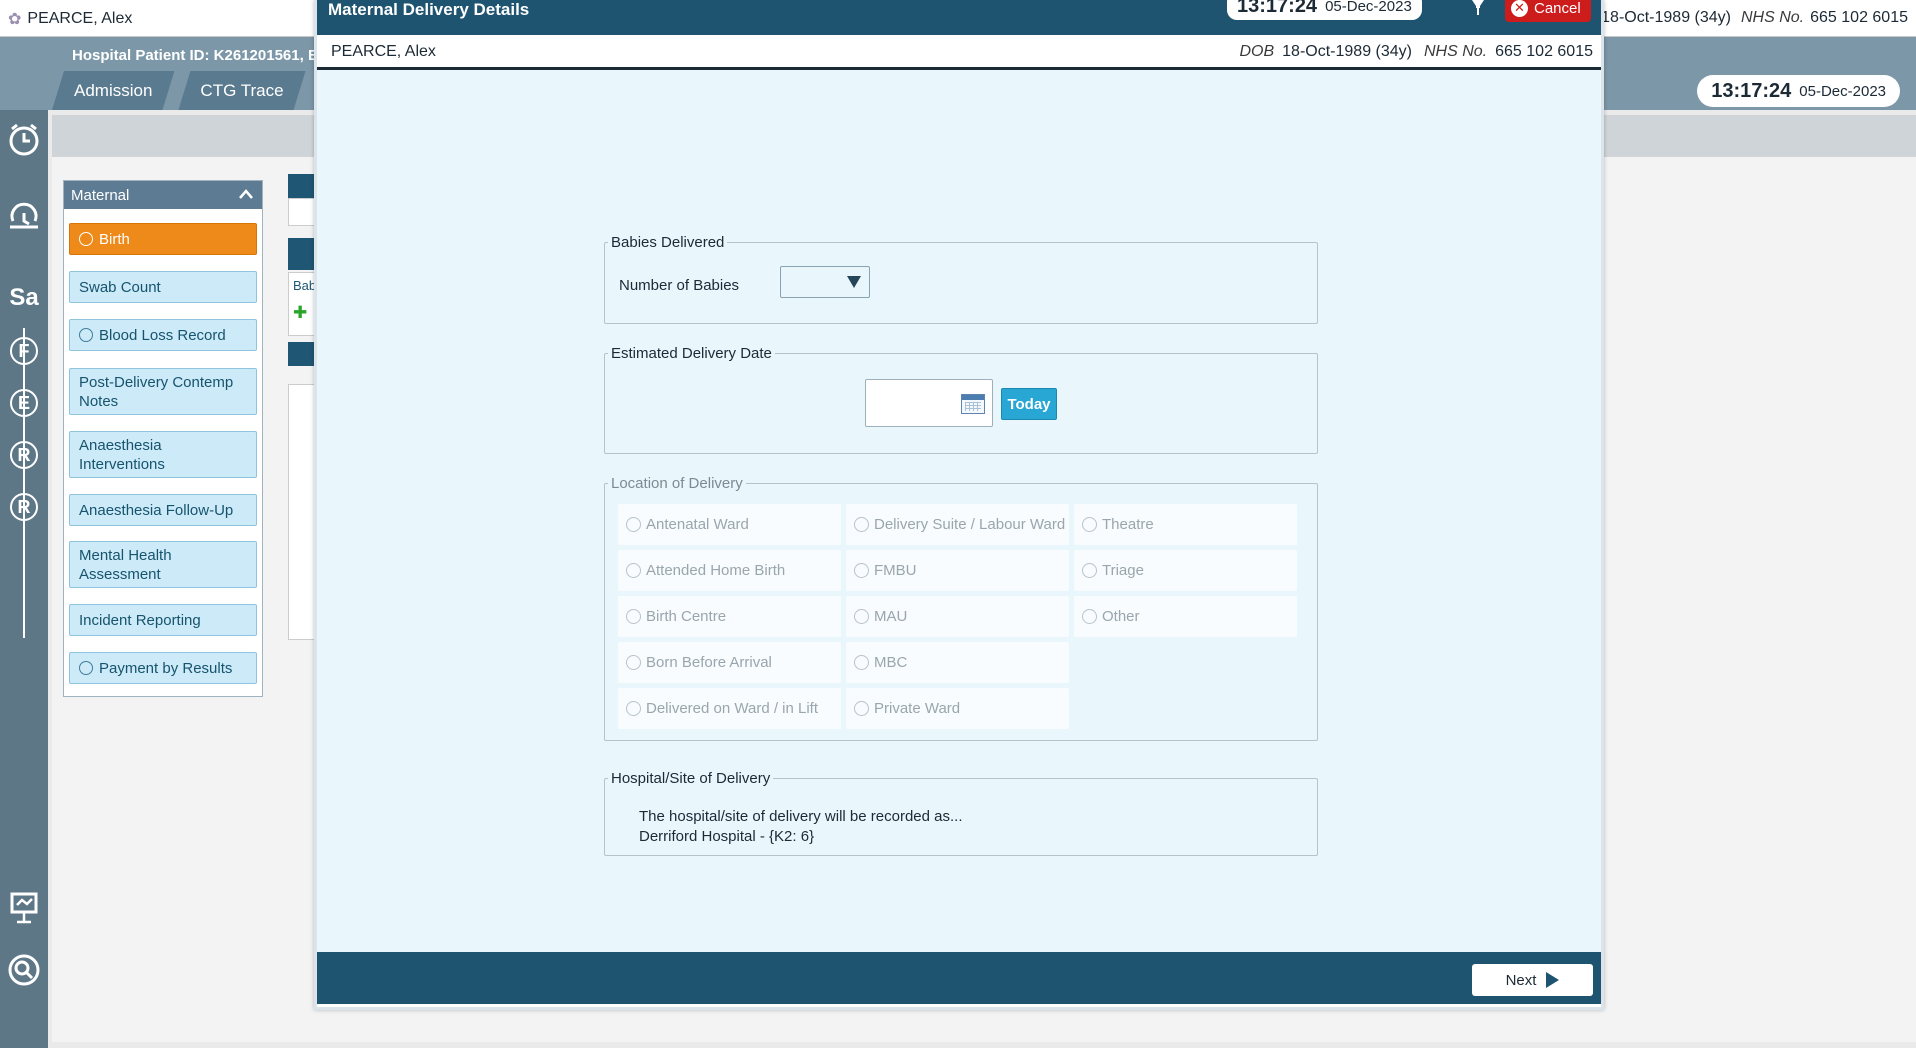  What do you see at coordinates (854, 282) in the screenshot?
I see `dropdown-arrow-icon` at bounding box center [854, 282].